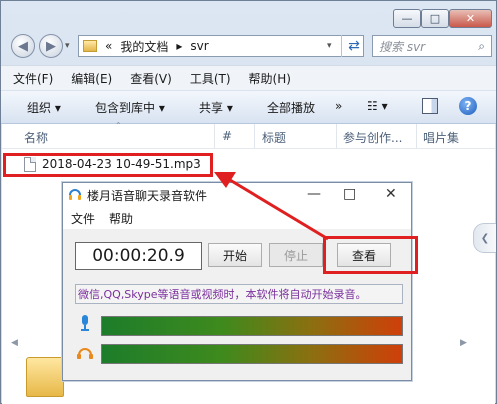  What do you see at coordinates (270, 78) in the screenshot?
I see `menu-help: 帮助(H)` at bounding box center [270, 78].